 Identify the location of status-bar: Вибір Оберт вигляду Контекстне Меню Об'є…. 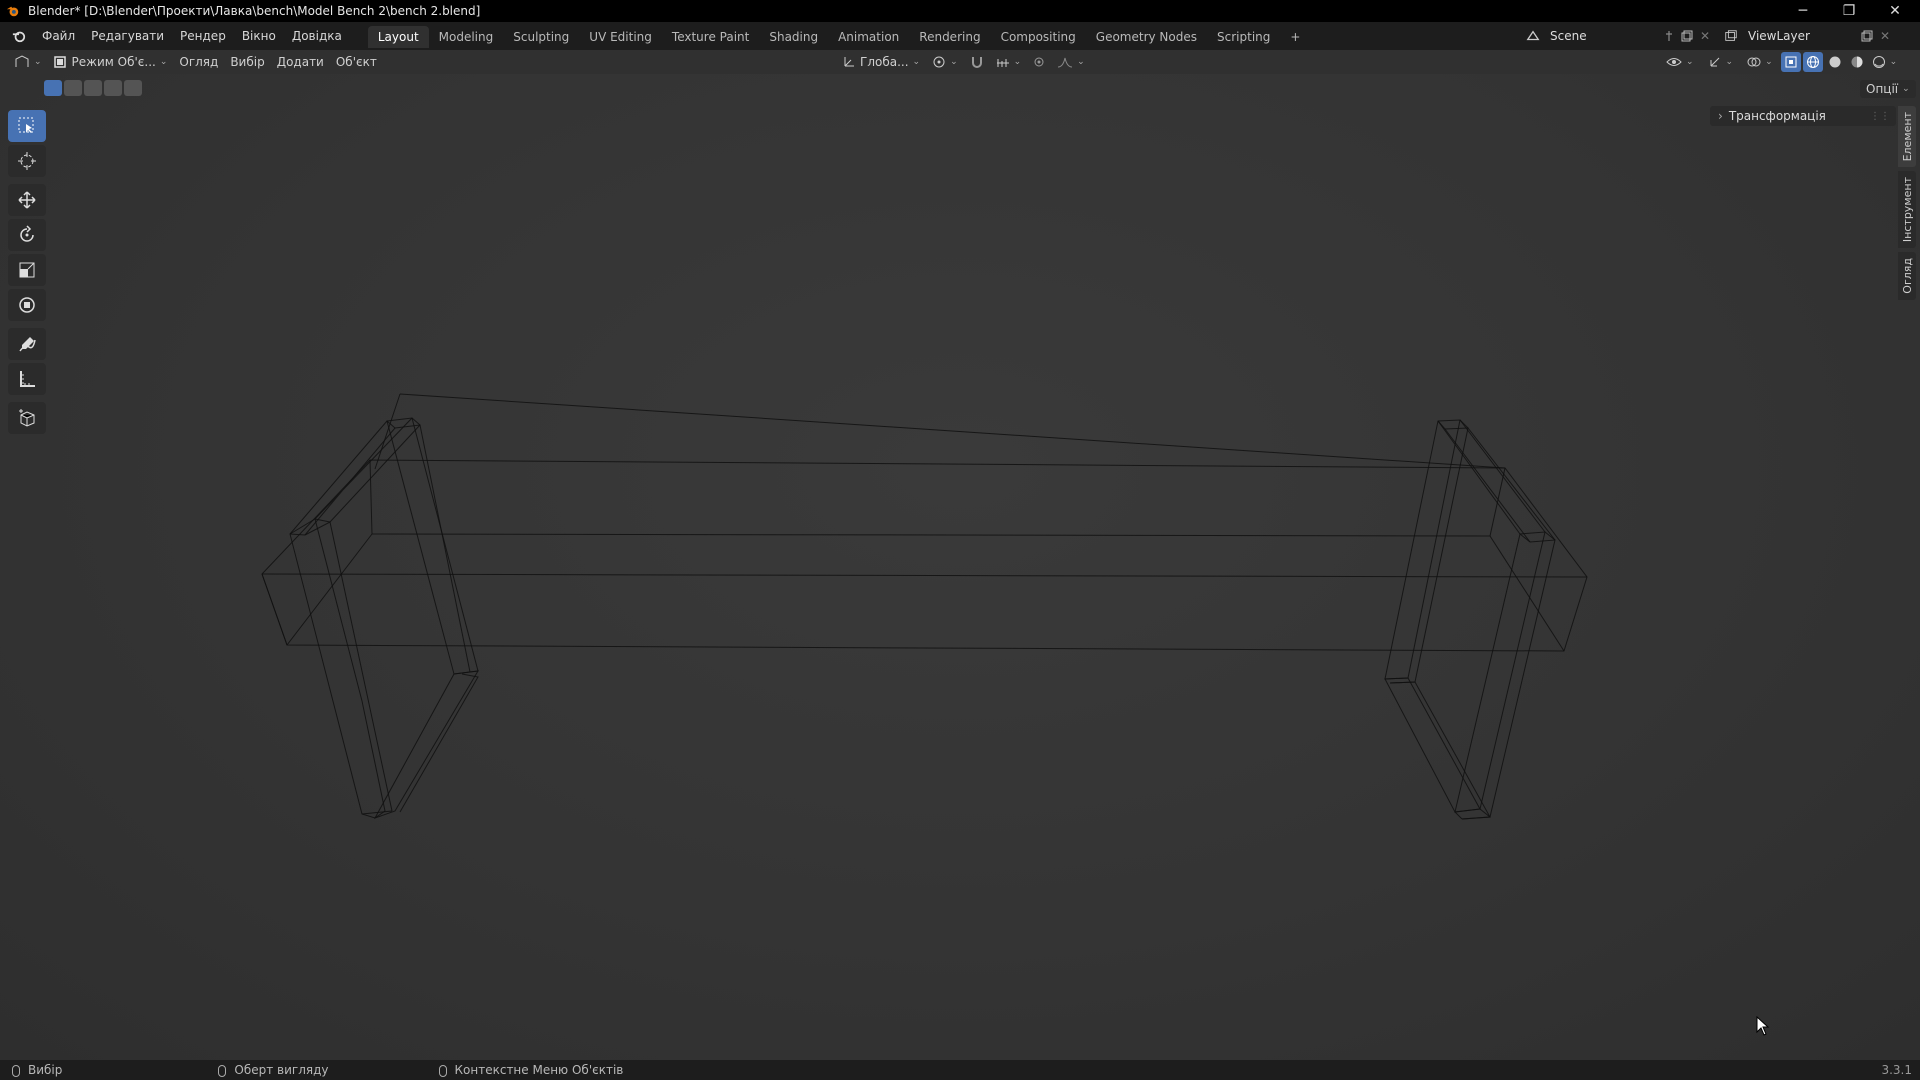
(960, 1070).